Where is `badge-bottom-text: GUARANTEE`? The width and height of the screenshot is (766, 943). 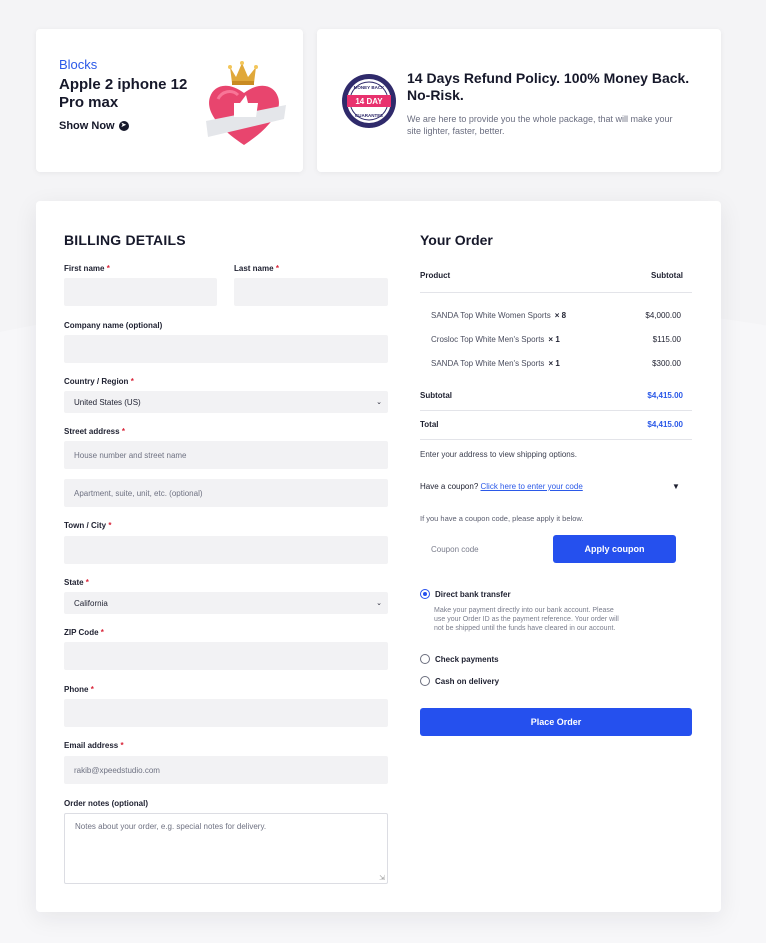 badge-bottom-text: GUARANTEE is located at coordinates (369, 115).